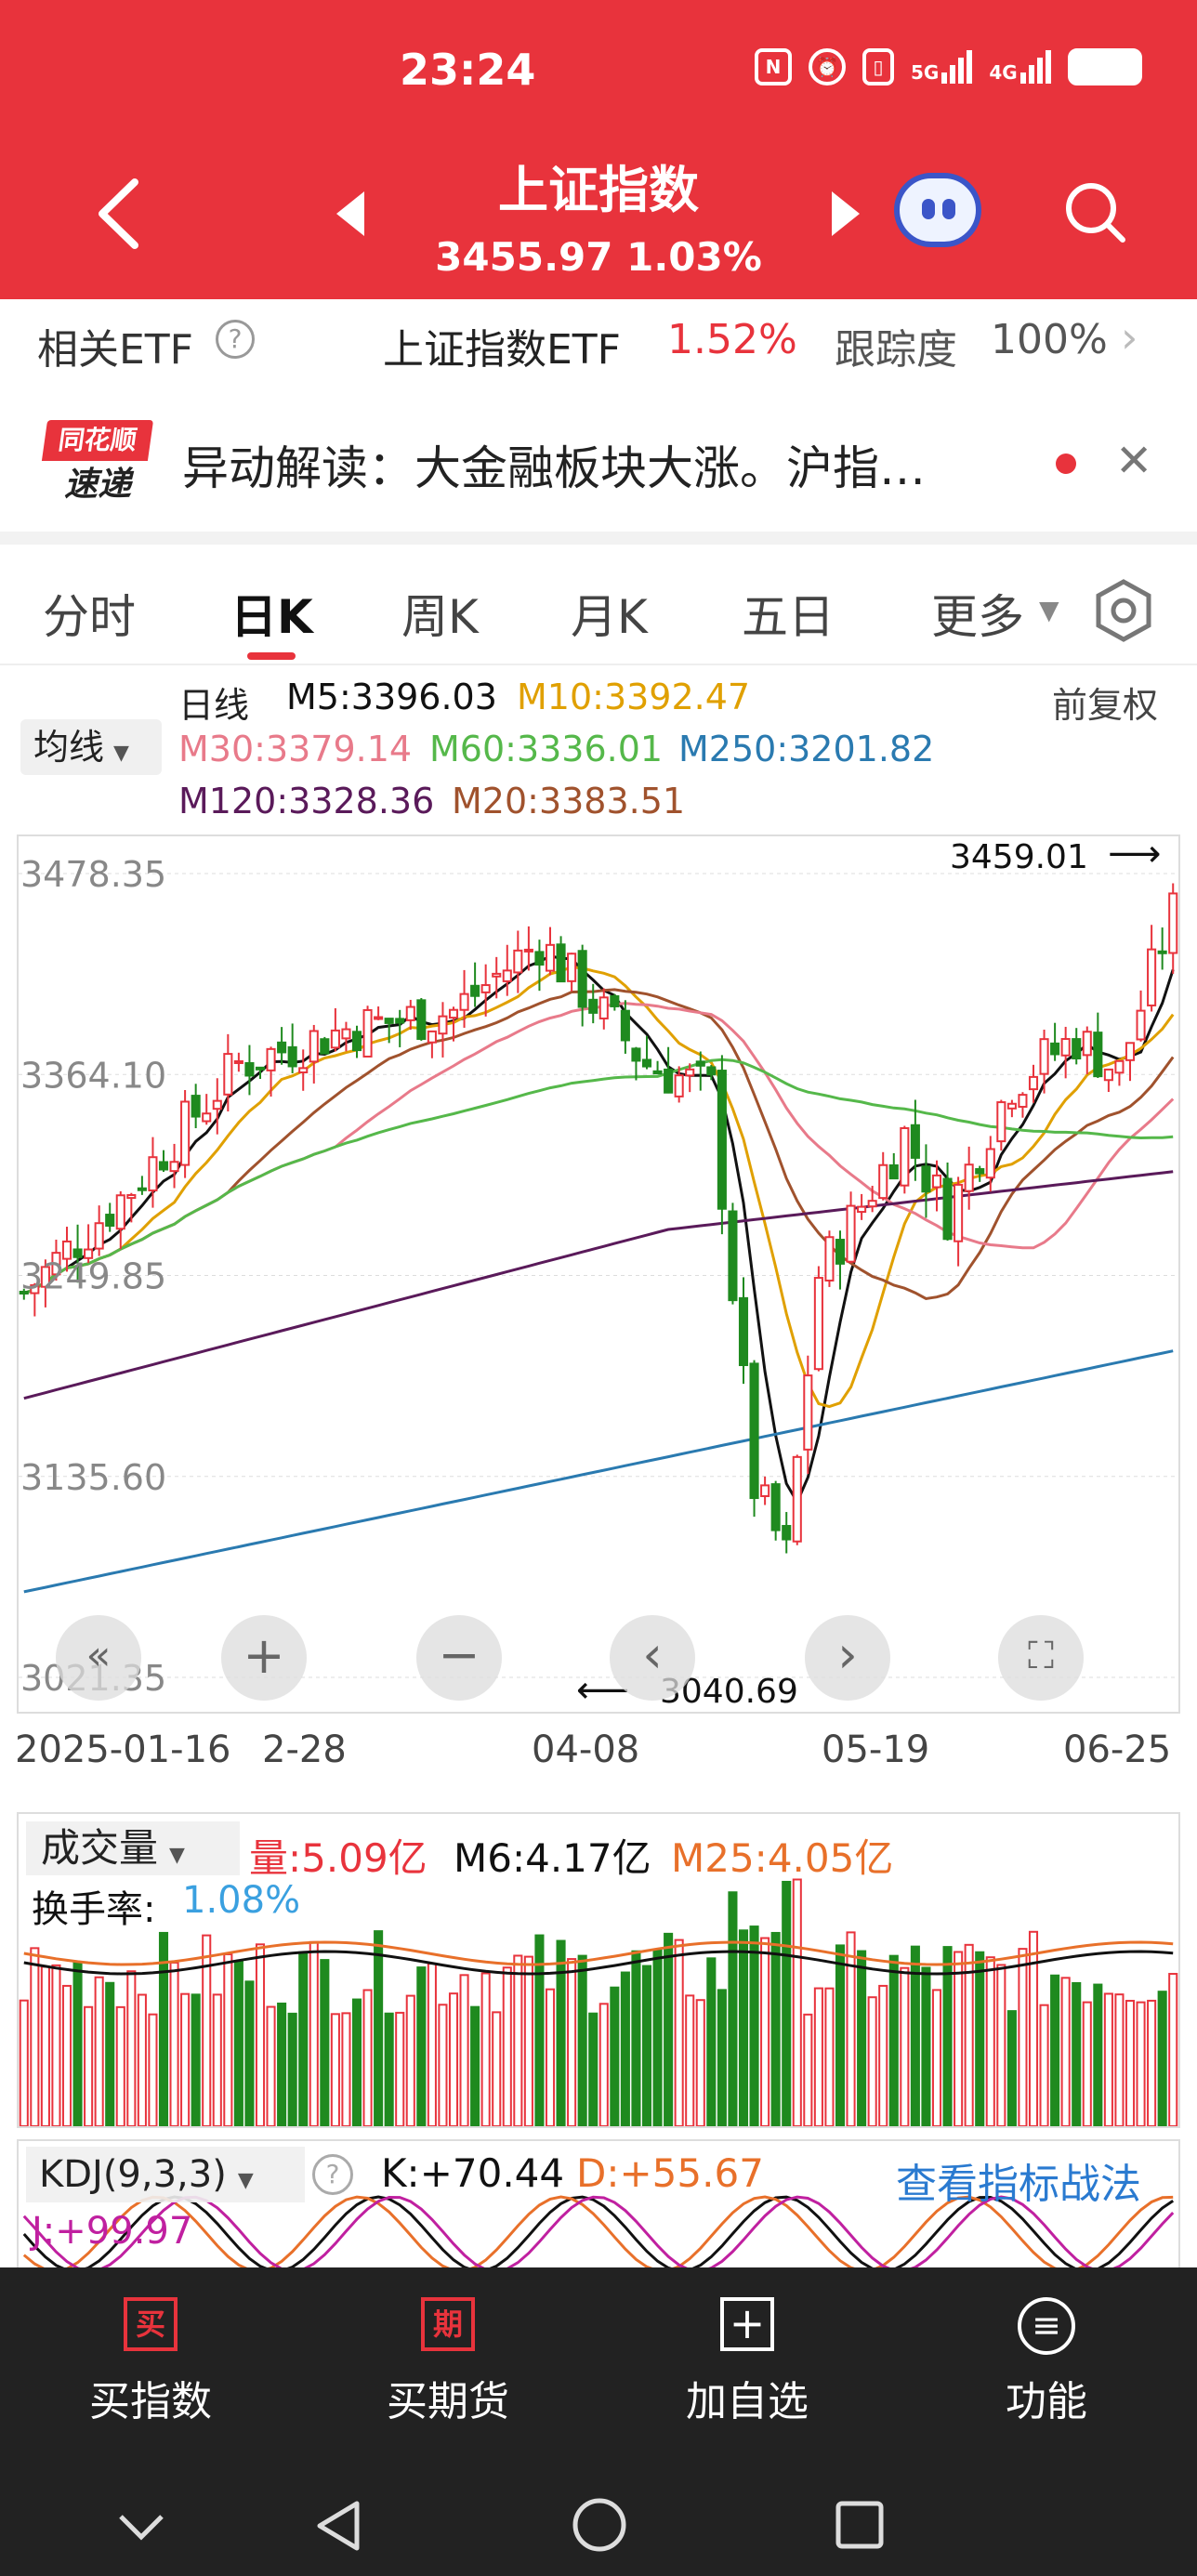 The width and height of the screenshot is (1197, 2576). What do you see at coordinates (448, 2324) in the screenshot?
I see `futures-icon: 期` at bounding box center [448, 2324].